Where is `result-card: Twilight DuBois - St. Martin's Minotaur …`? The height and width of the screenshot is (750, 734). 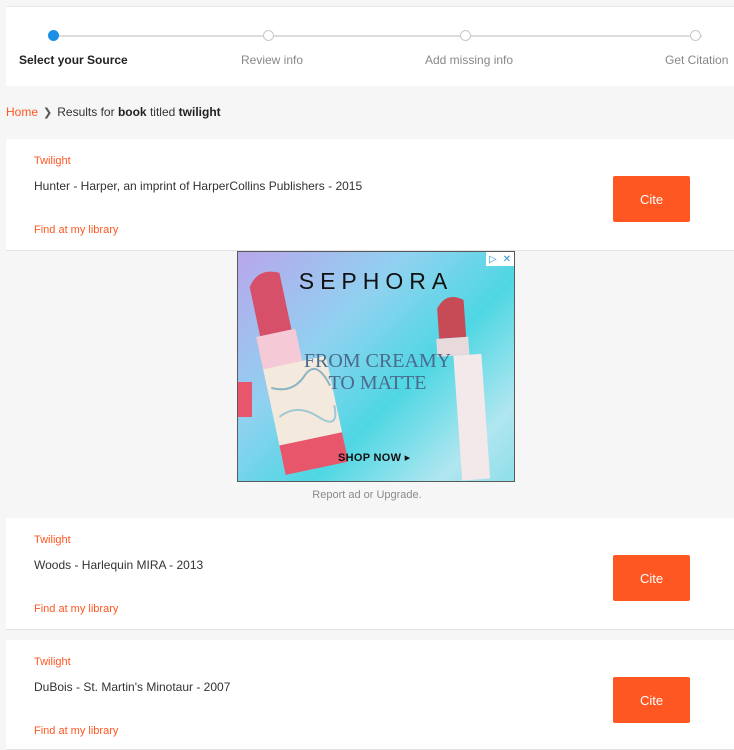 result-card: Twilight DuBois - St. Martin's Minotaur … is located at coordinates (370, 695).